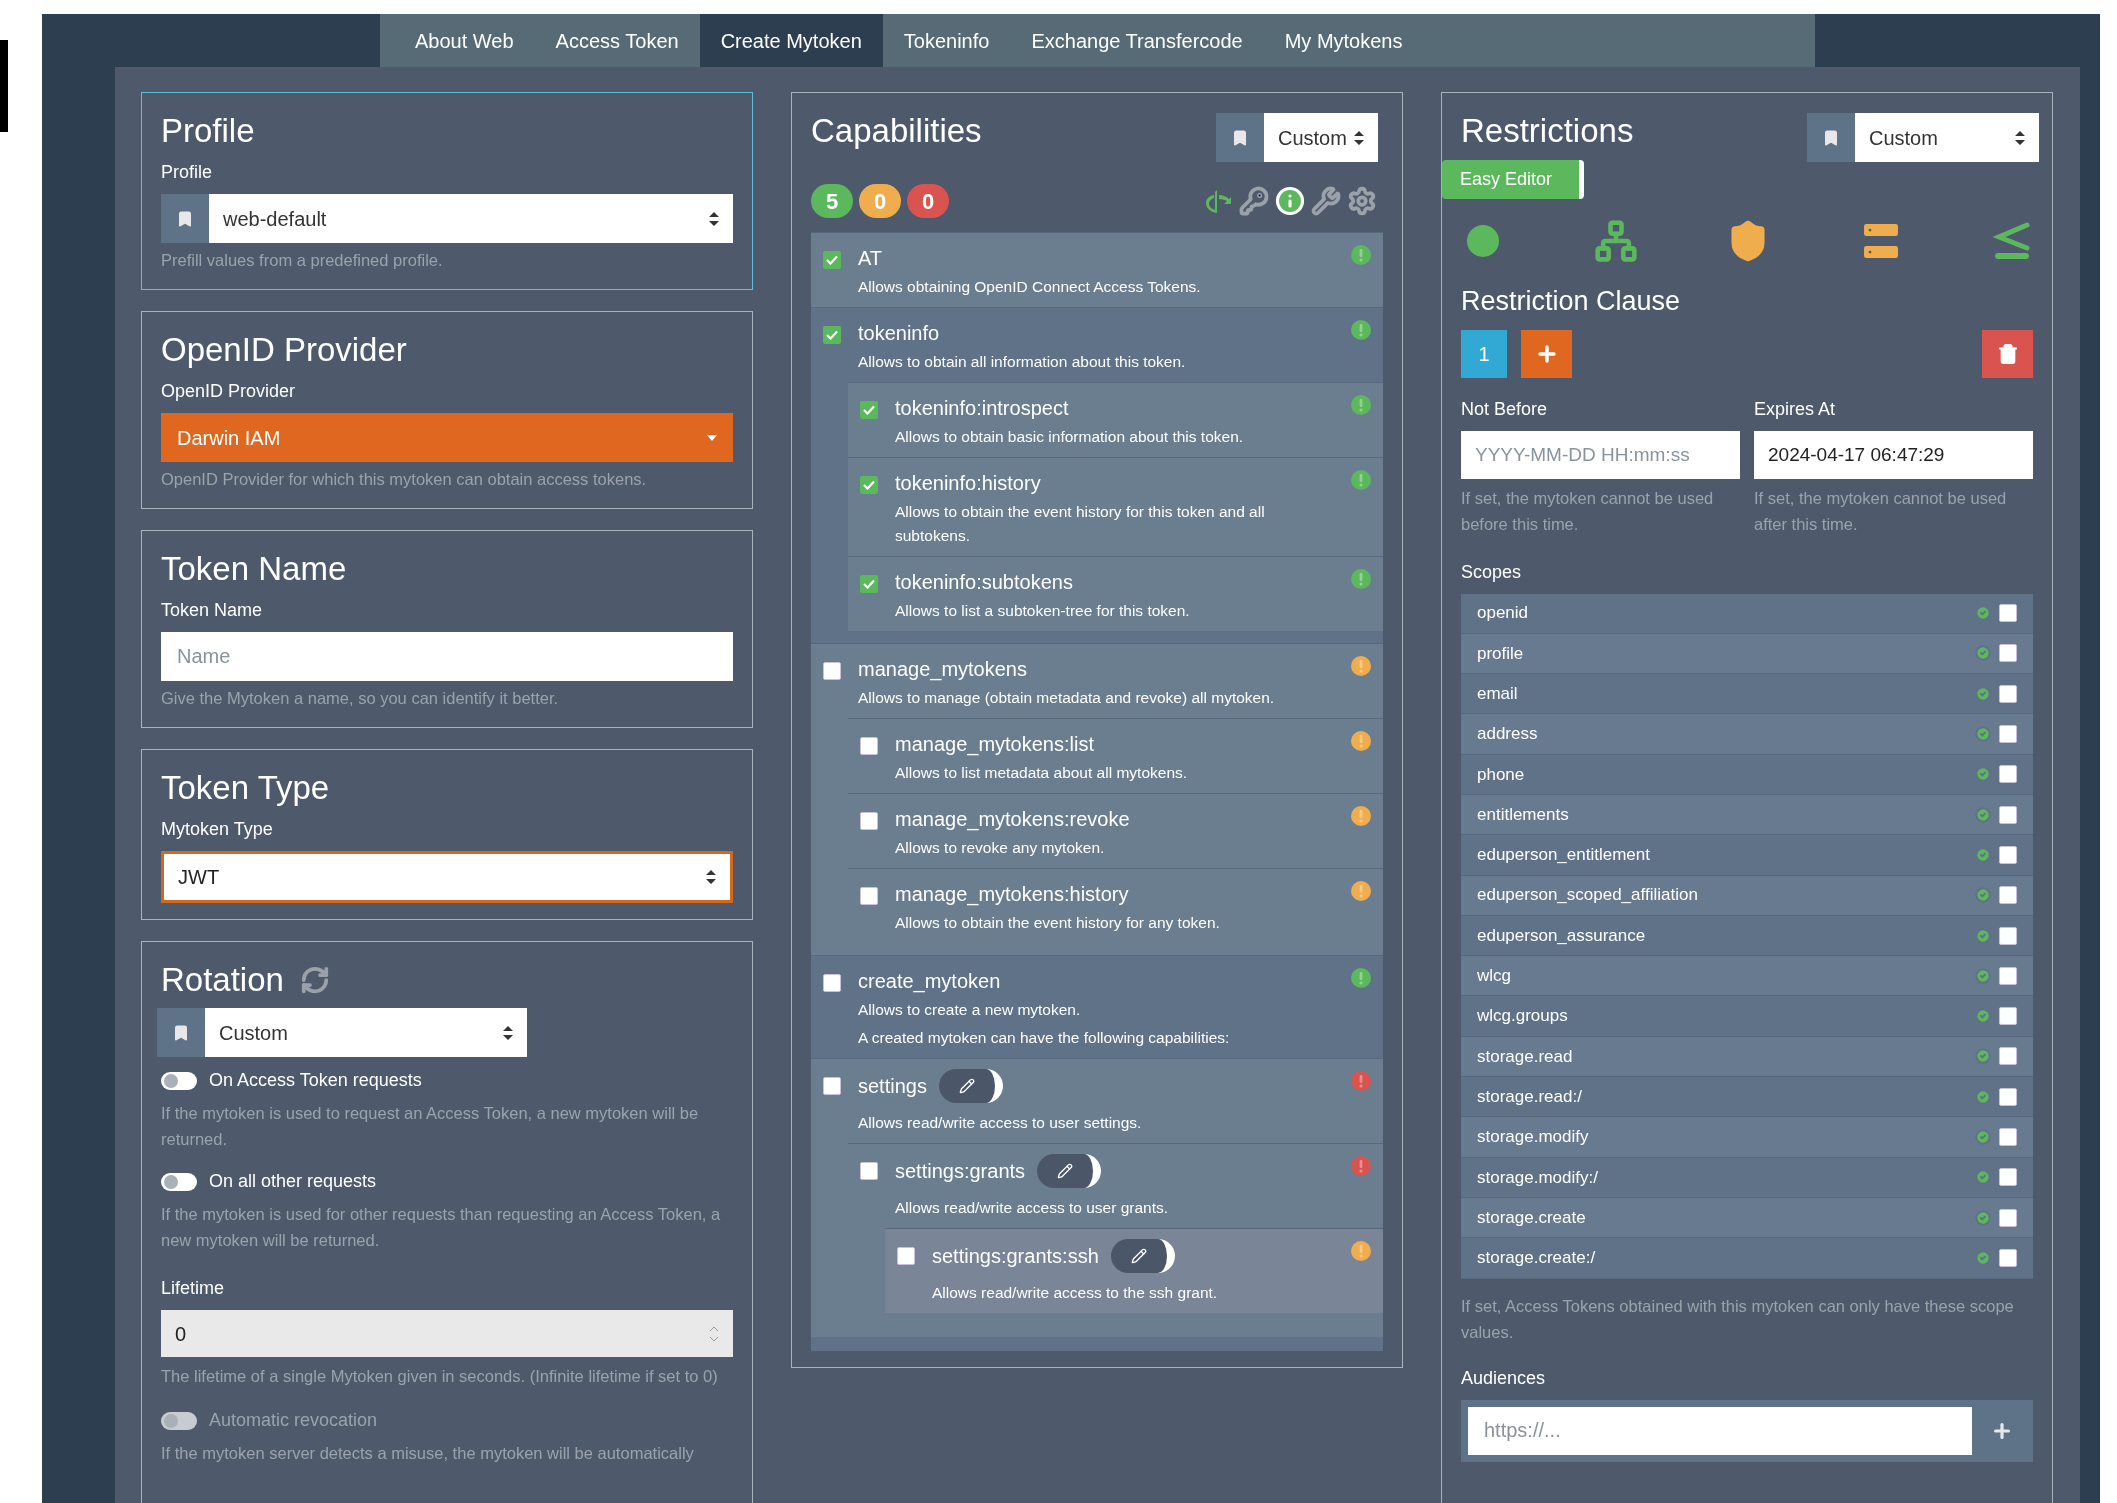 The width and height of the screenshot is (2117, 1503). Describe the element at coordinates (464, 40) in the screenshot. I see `nav-tab: About Web` at that location.